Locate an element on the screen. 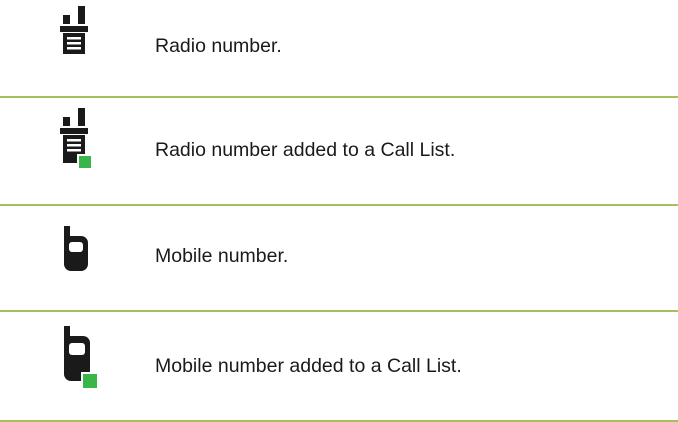 The width and height of the screenshot is (678, 422). radio-call-list-icon is located at coordinates (84, 151).